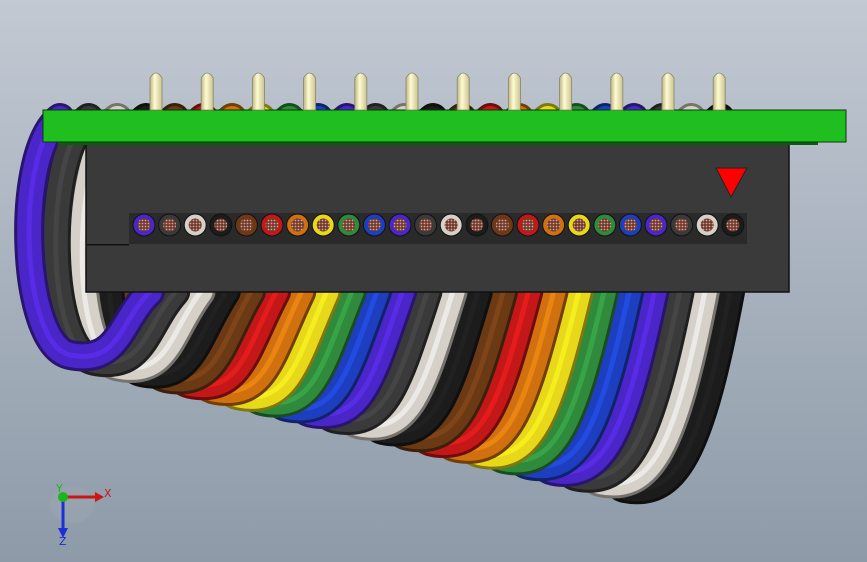 The height and width of the screenshot is (562, 867). Describe the element at coordinates (63, 541) in the screenshot. I see `axis-z-label: Z` at that location.